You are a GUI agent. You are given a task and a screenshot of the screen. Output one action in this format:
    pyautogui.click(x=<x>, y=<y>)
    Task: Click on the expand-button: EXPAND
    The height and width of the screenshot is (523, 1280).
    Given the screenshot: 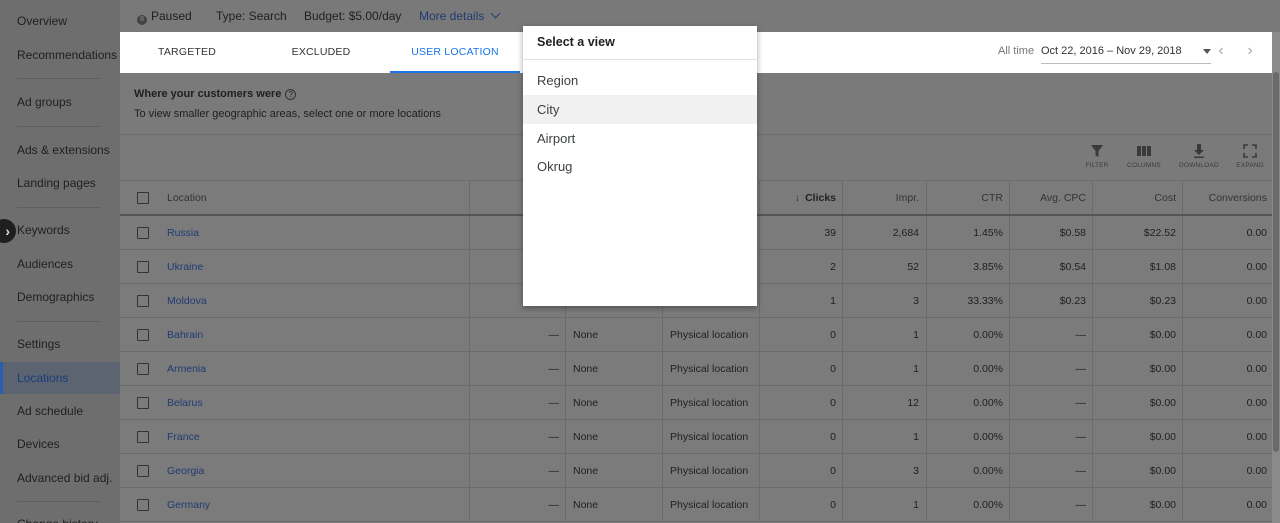 What is the action you would take?
    pyautogui.click(x=1250, y=156)
    